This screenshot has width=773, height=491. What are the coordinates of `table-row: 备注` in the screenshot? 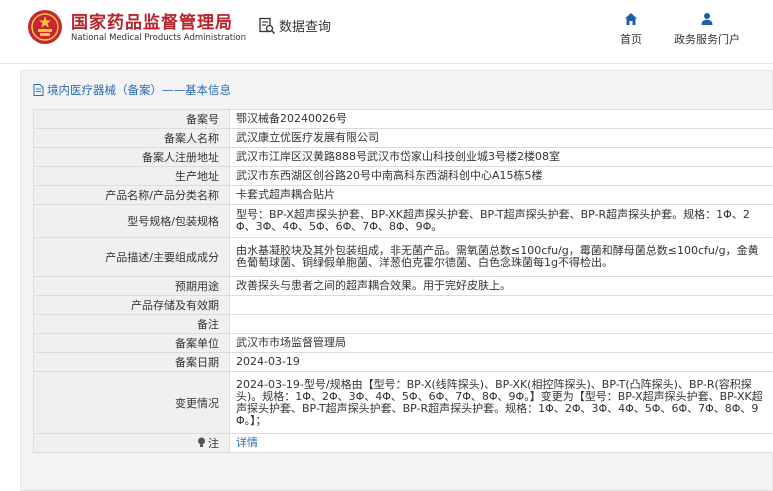 It's located at (403, 324).